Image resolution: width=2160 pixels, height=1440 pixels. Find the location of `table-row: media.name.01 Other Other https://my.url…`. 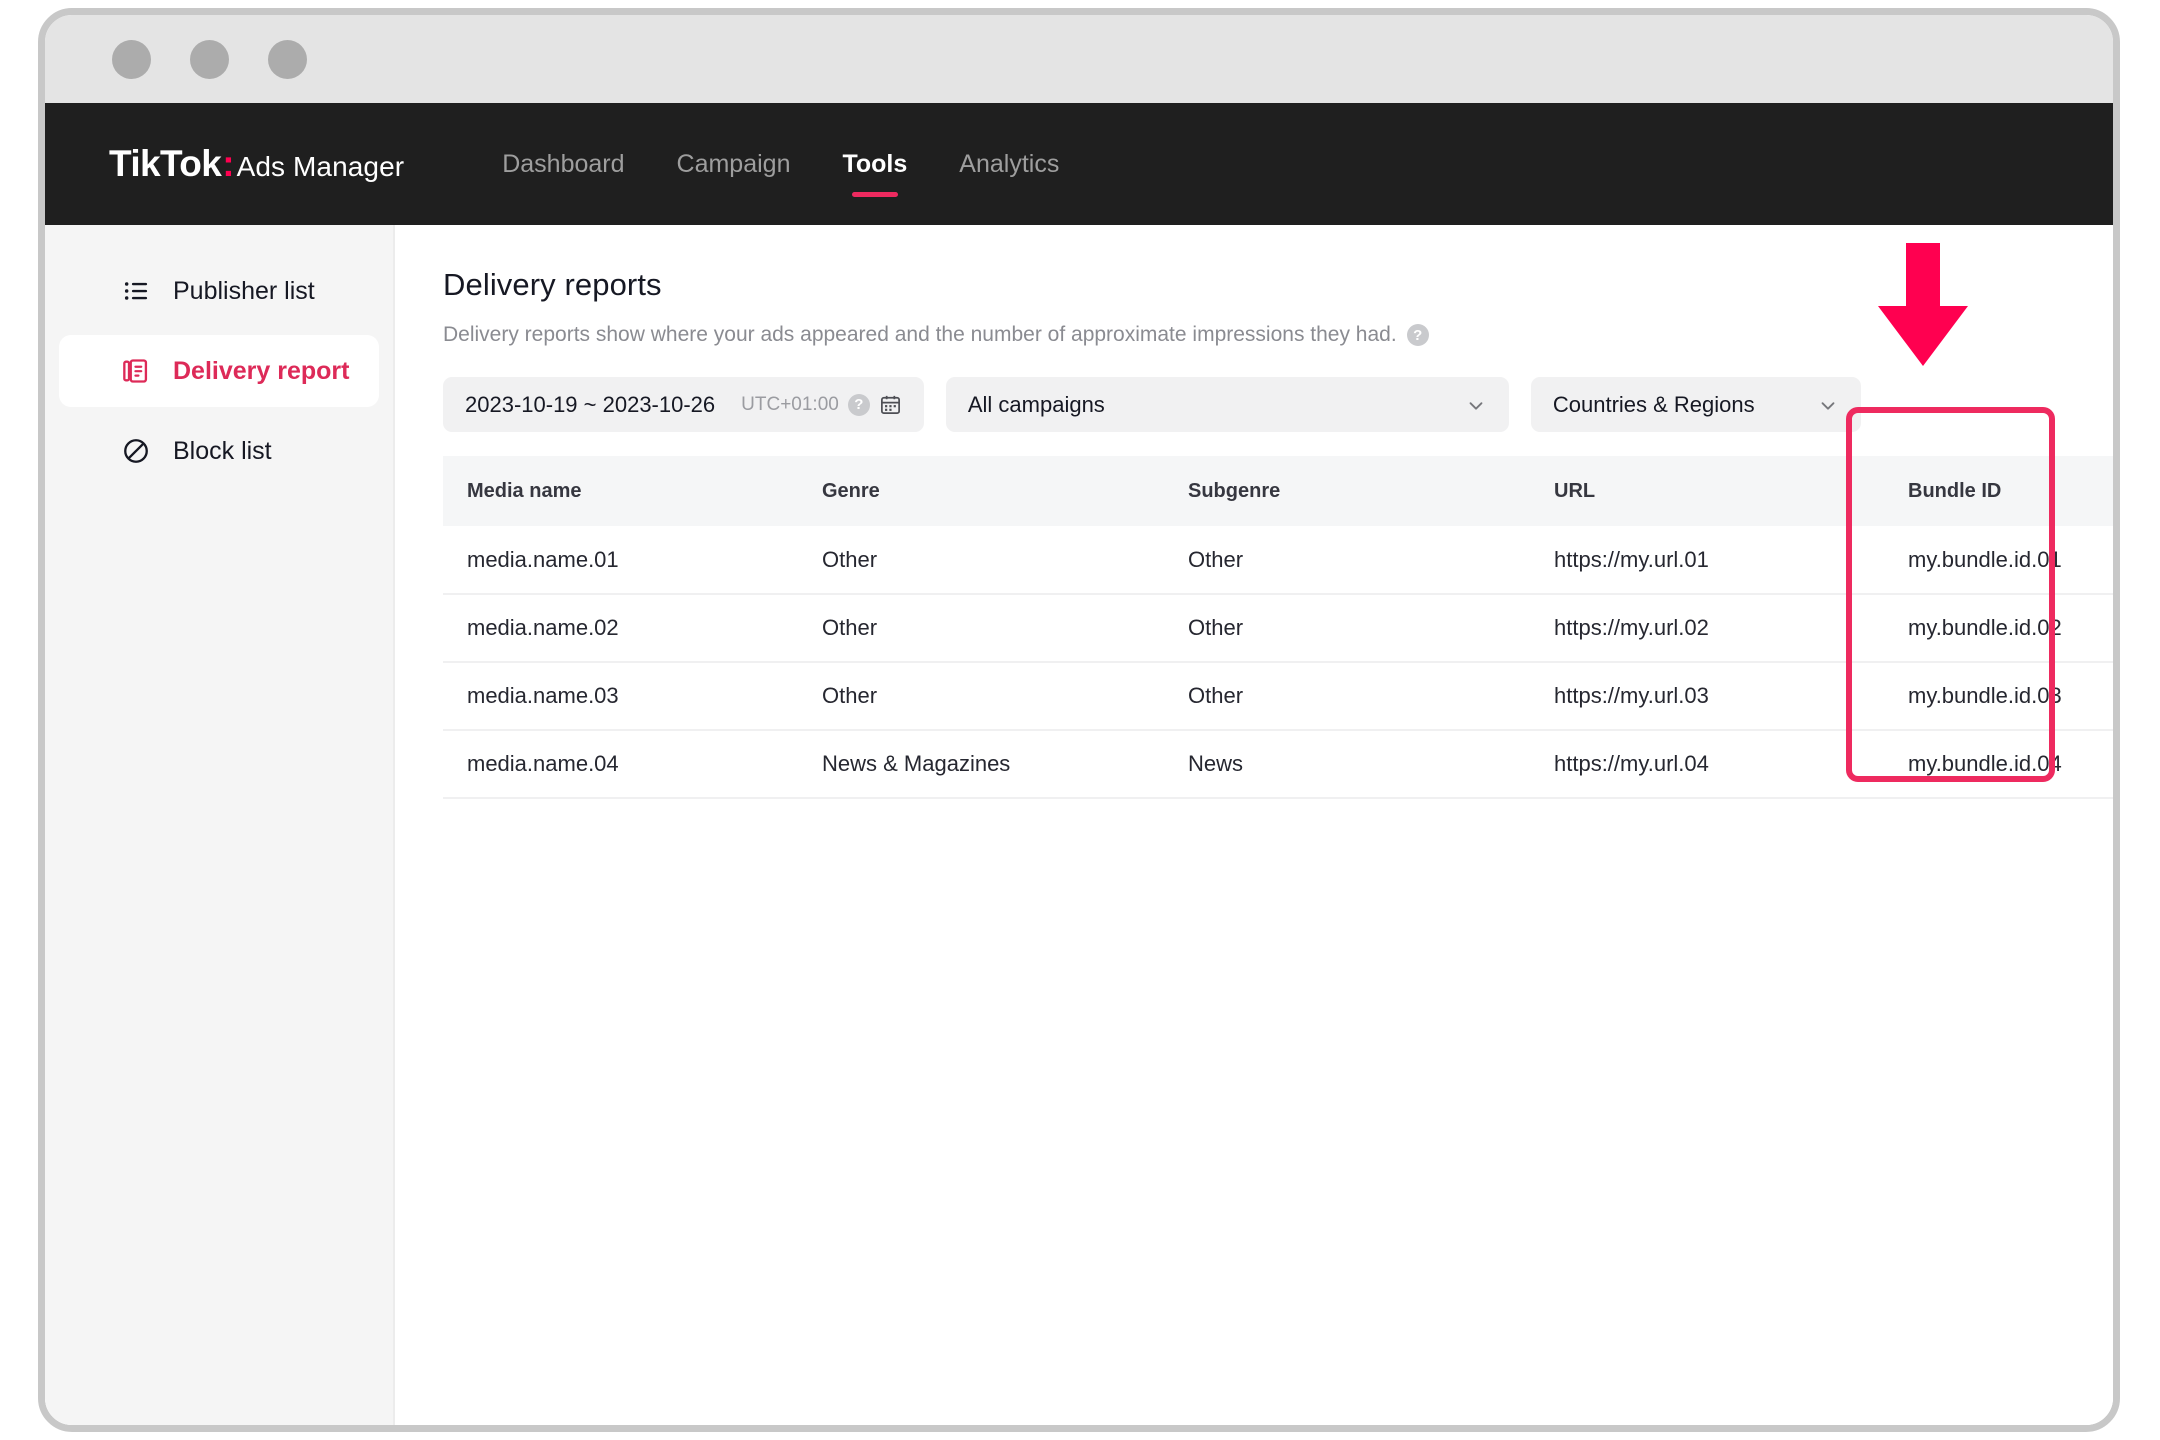

table-row: media.name.01 Other Other https://my.url… is located at coordinates (1278, 560).